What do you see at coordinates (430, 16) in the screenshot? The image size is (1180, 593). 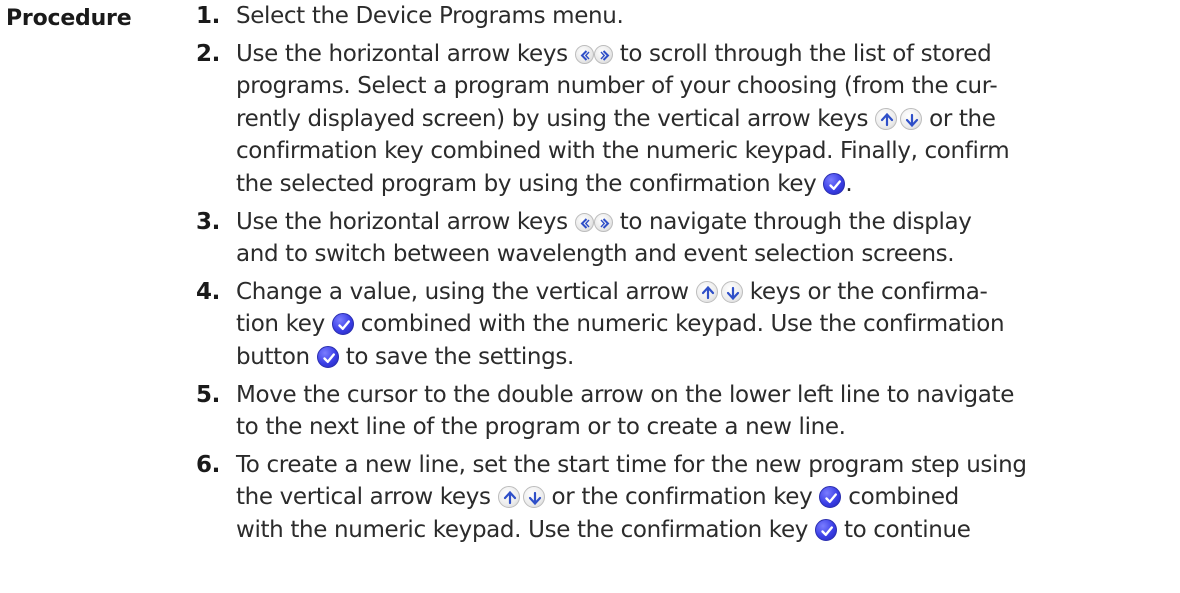 I see `step-text: Select the Device Programs menu.` at bounding box center [430, 16].